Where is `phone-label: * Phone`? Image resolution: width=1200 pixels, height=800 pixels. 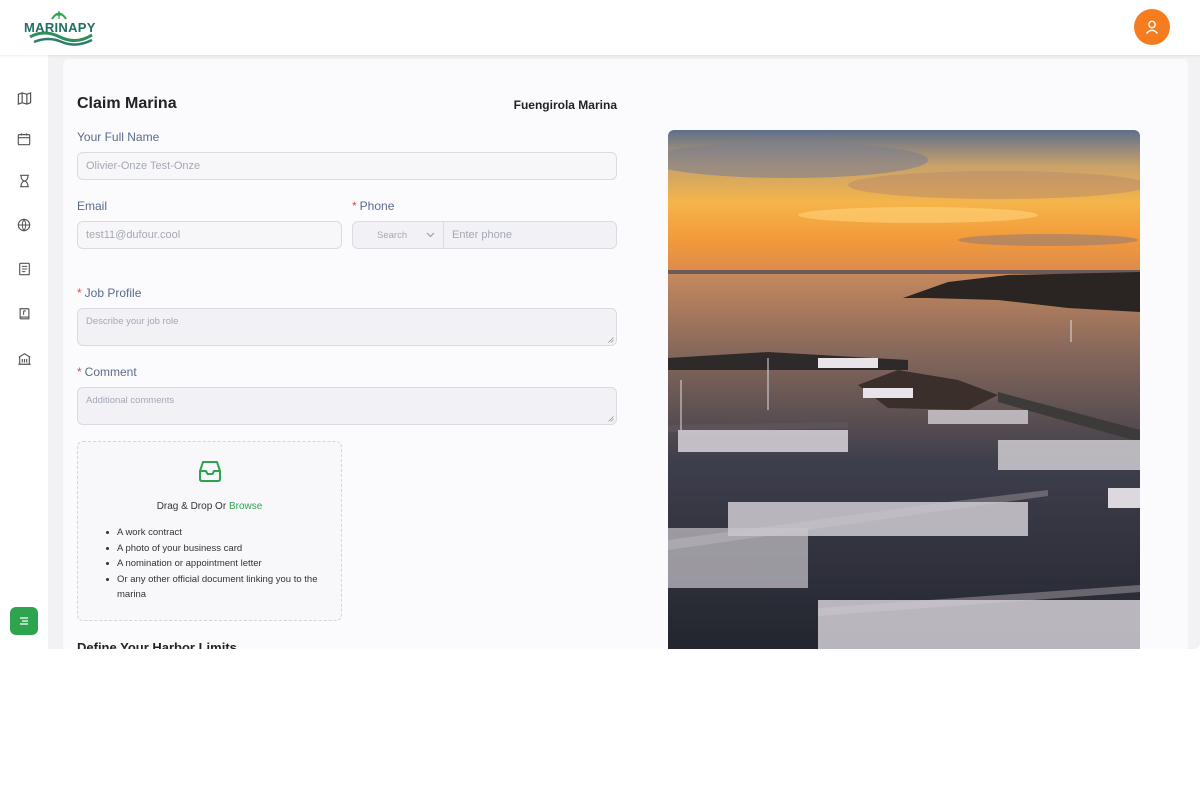 phone-label: * Phone is located at coordinates (373, 206).